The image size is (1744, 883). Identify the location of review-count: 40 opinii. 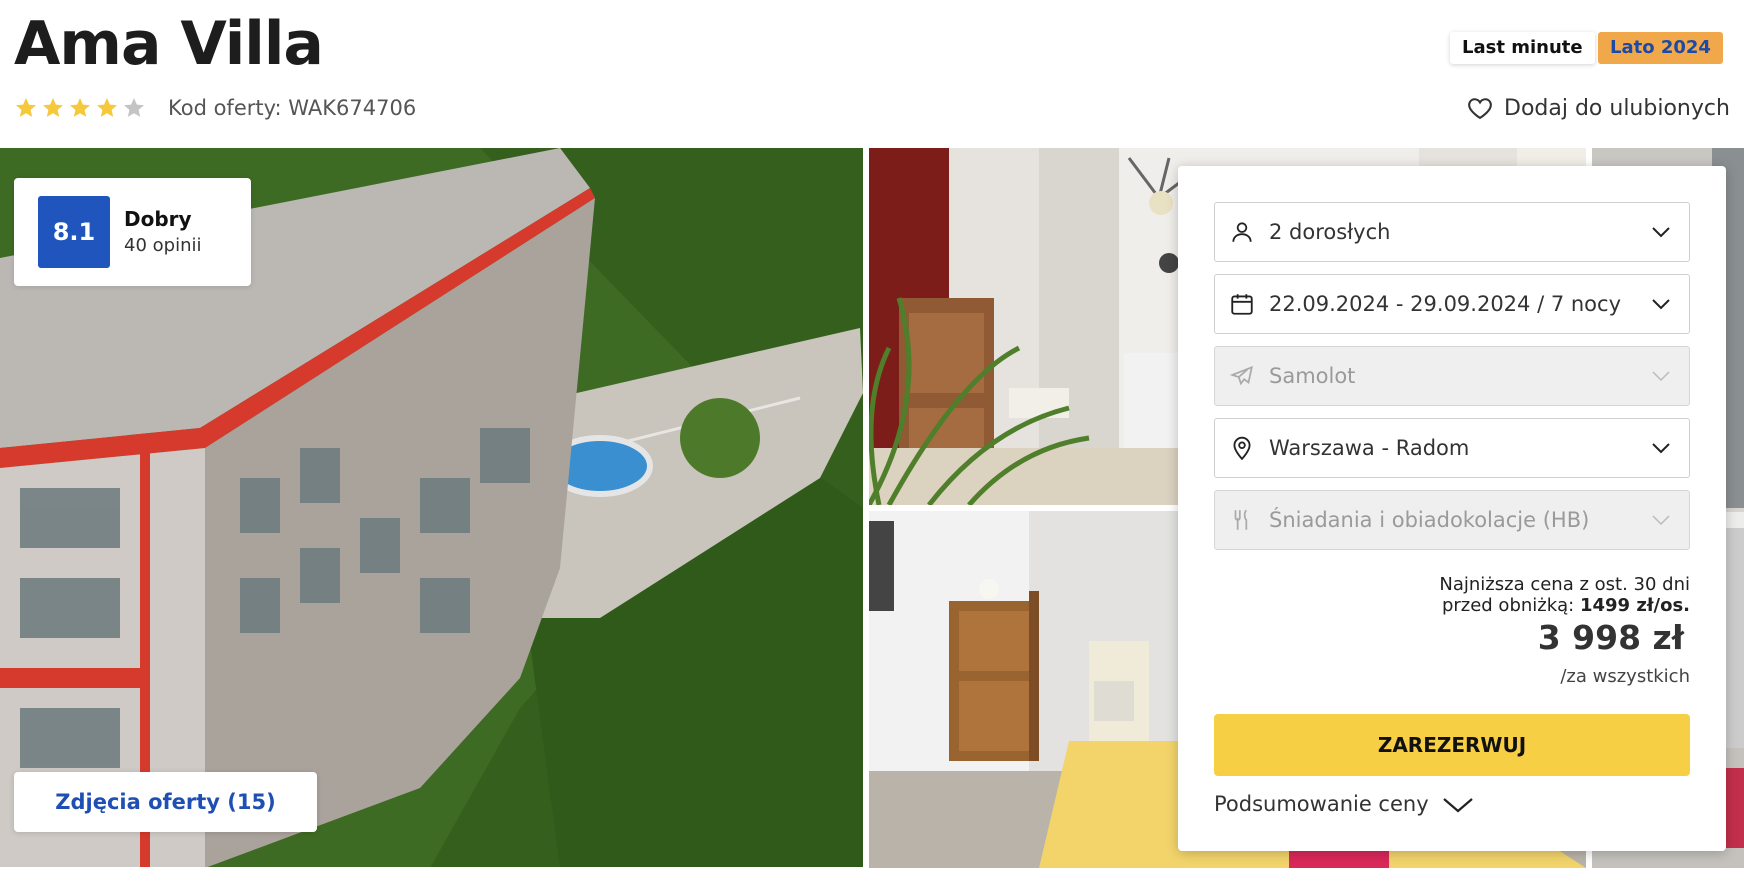
(163, 245).